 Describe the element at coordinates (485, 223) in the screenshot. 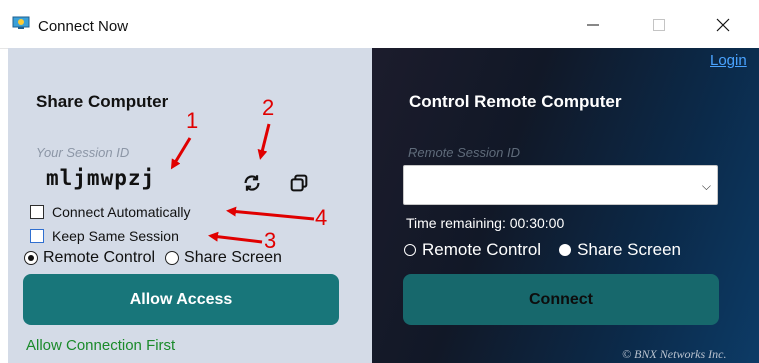

I see `time-remaining: Time remaining: 00:30:00` at that location.